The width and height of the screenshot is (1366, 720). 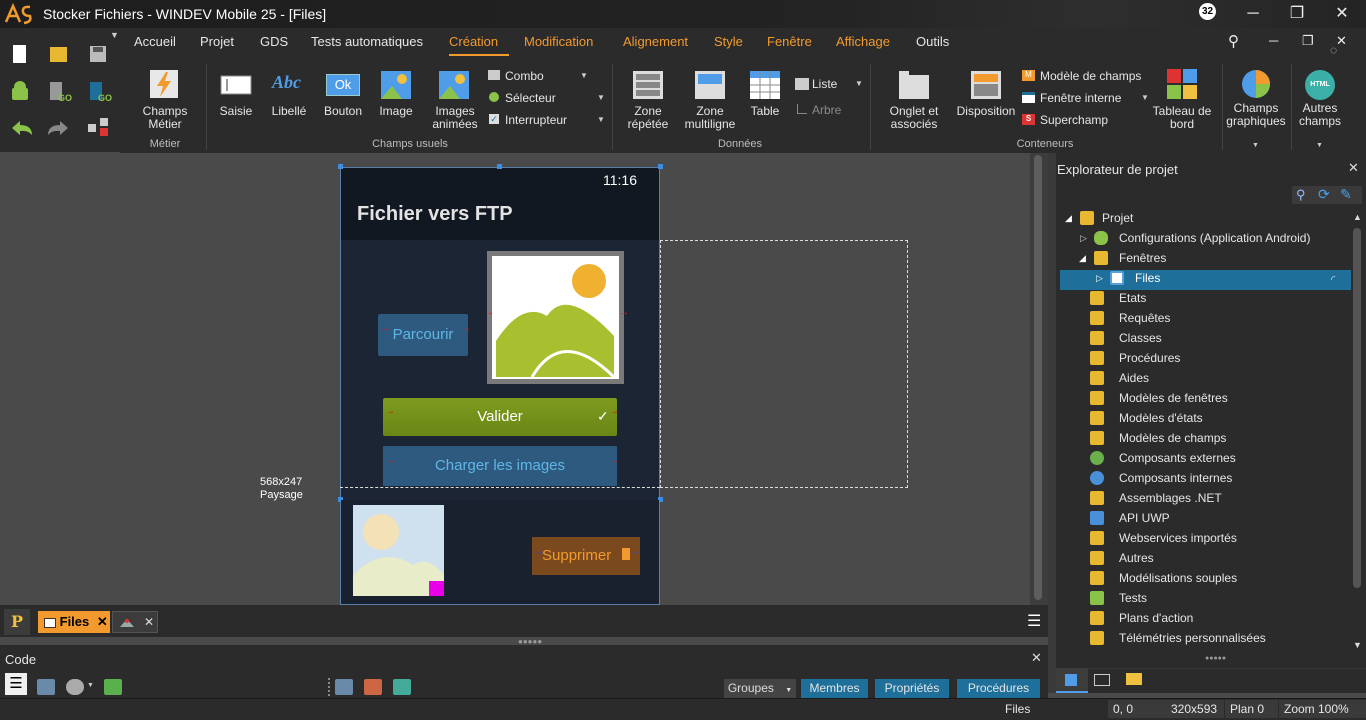 I want to click on project-button: P, so click(x=17, y=622).